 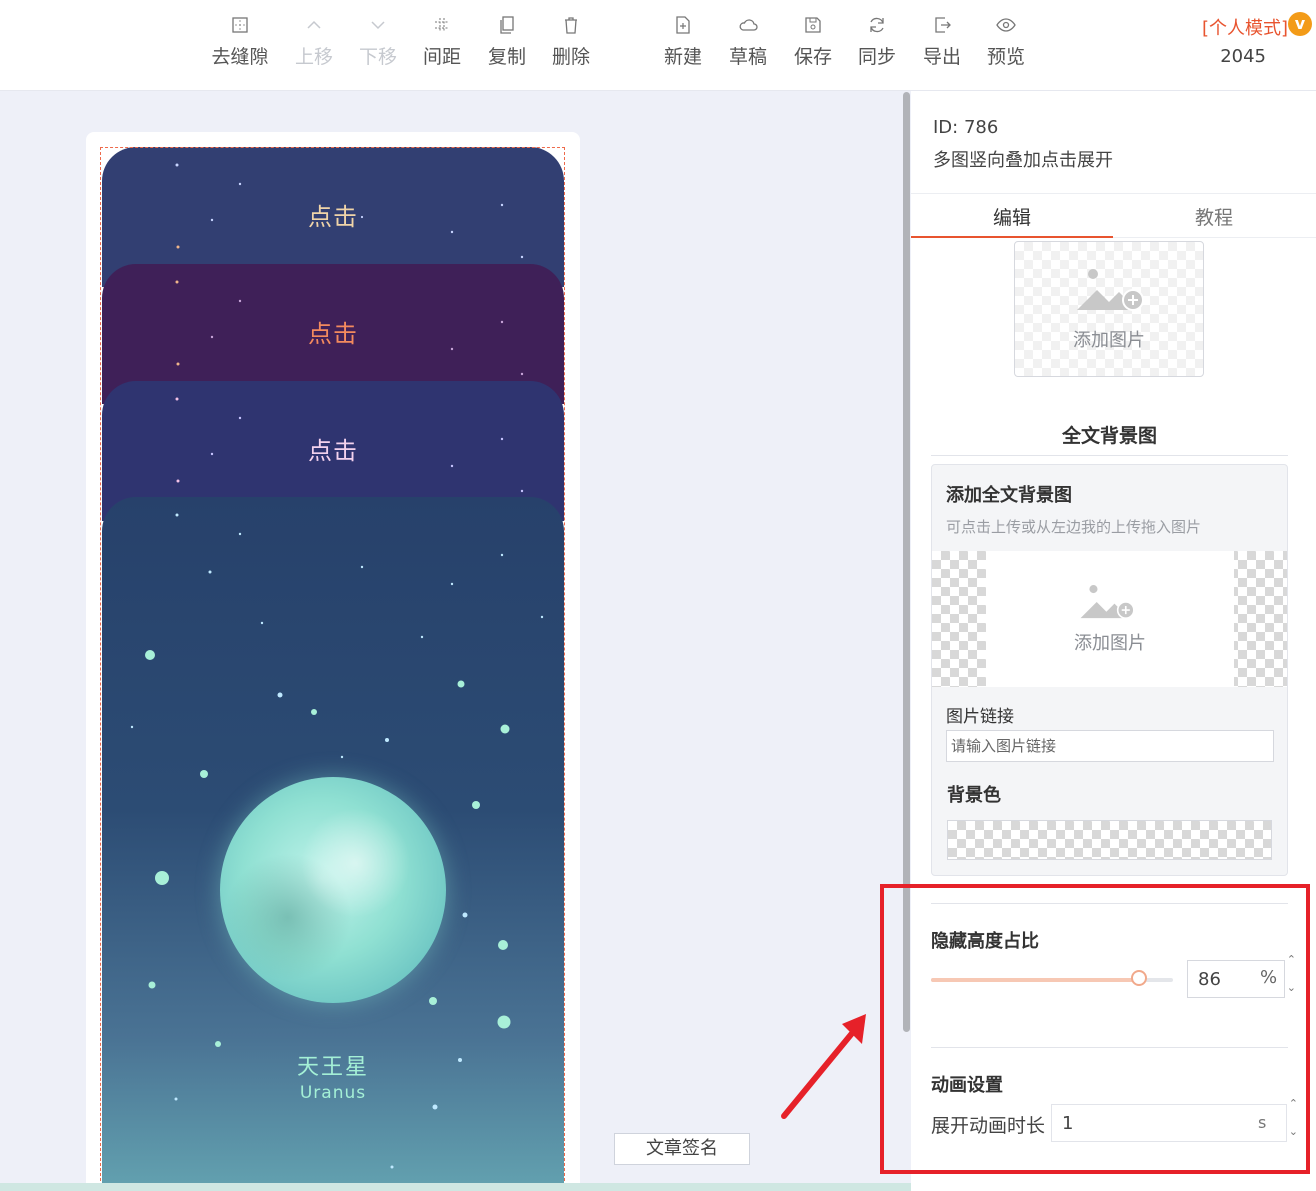 I want to click on image-link-input, so click(x=1110, y=746).